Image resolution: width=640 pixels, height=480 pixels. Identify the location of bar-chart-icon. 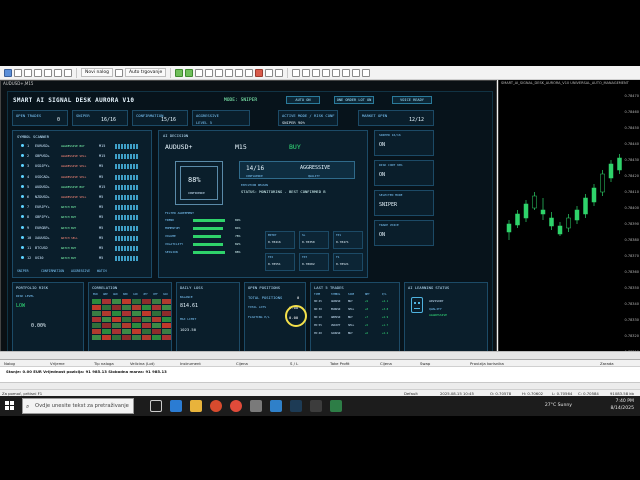
(179, 72).